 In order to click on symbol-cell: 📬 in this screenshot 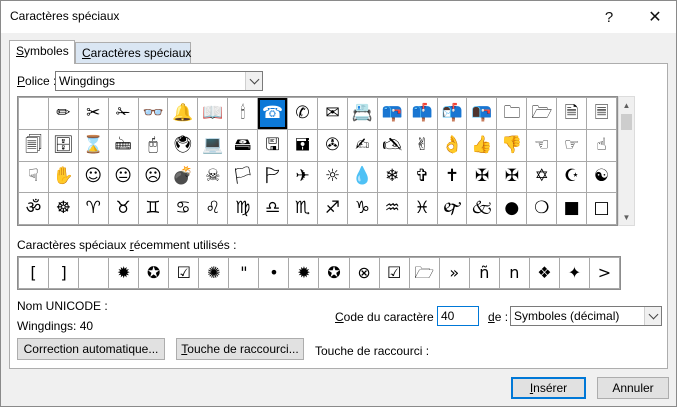, I will do `click(452, 113)`.